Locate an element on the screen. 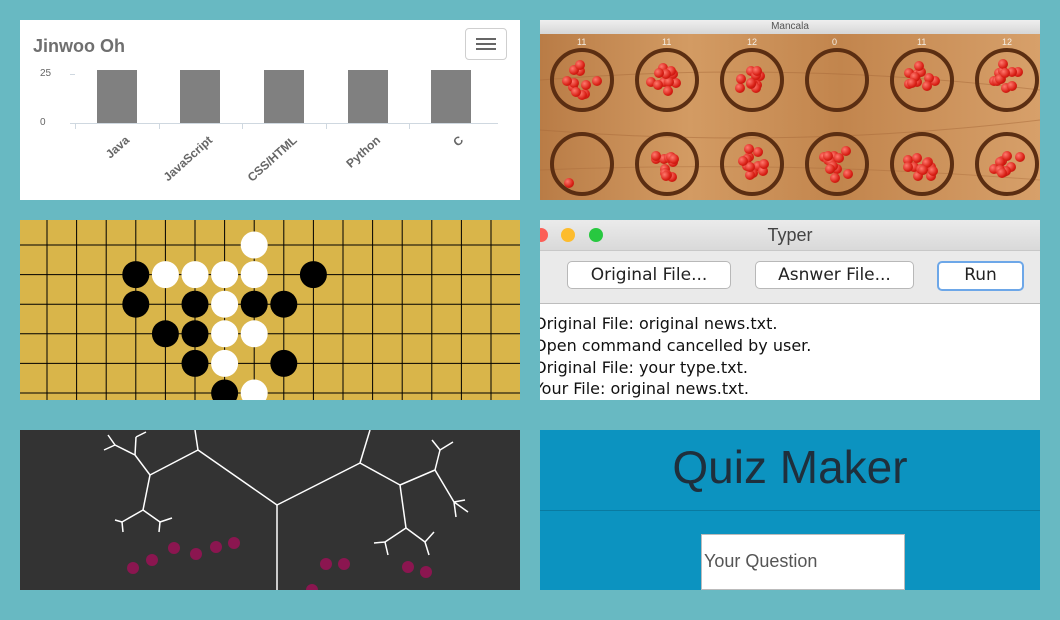 This screenshot has height=620, width=1060. run-button: Run is located at coordinates (980, 276).